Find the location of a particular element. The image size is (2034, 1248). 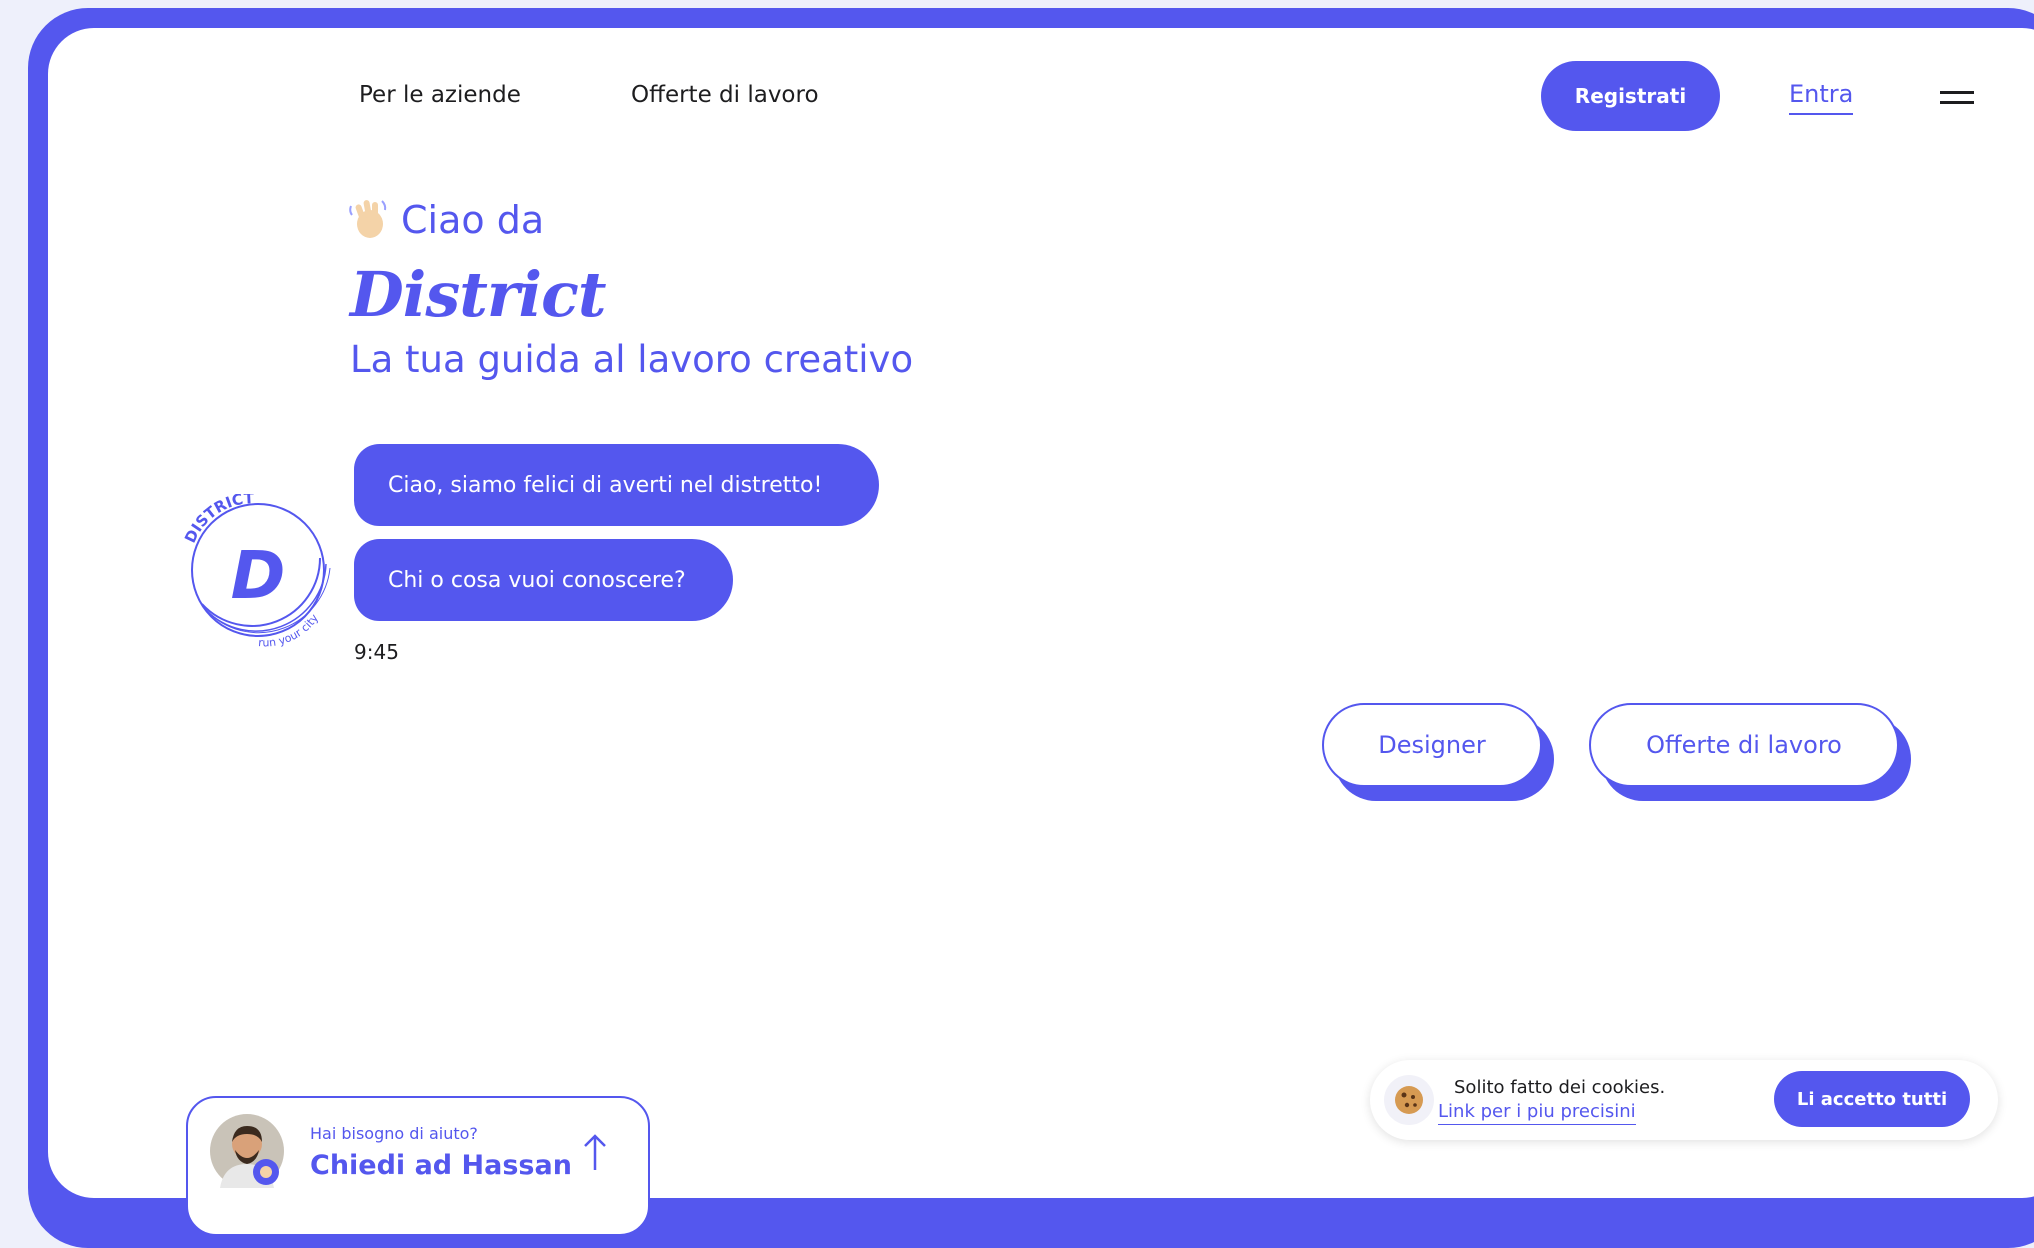

district-logo: DISTRICT D run your city is located at coordinates (256, 571).